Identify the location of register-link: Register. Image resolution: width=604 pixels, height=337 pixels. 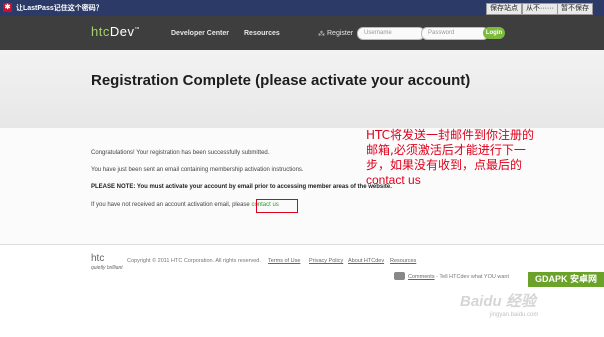
(340, 33).